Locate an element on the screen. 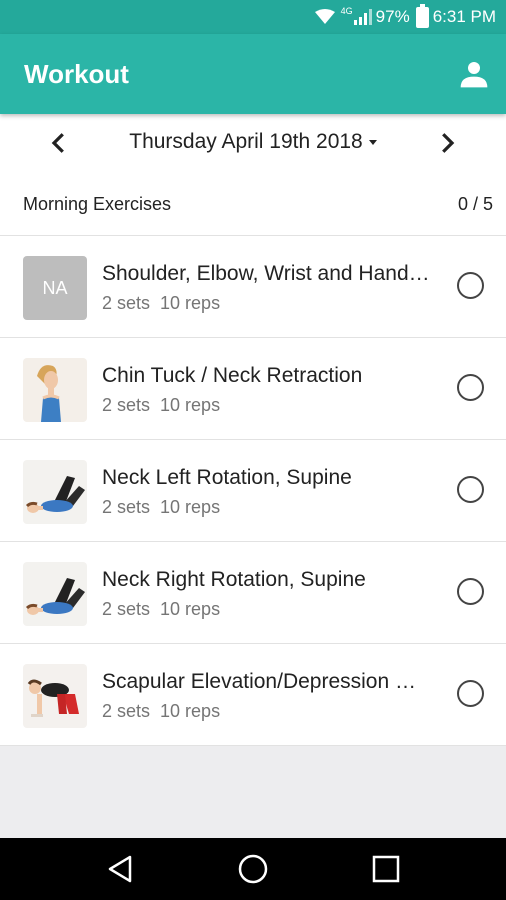  system-nav-bar is located at coordinates (253, 869).